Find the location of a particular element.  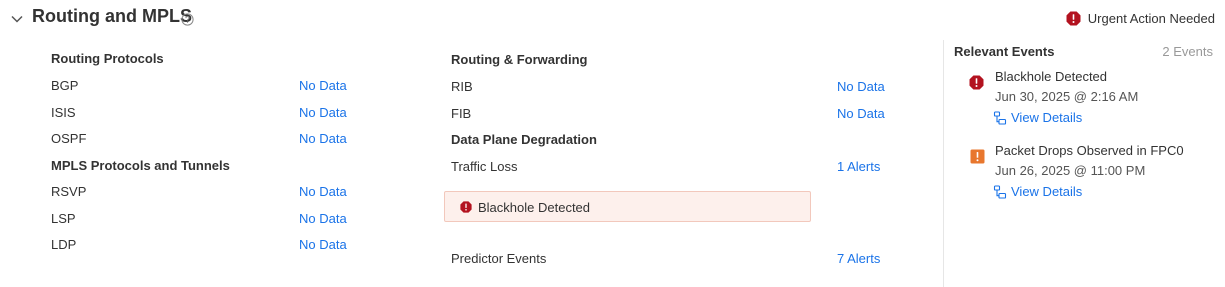

fib-label: FIB is located at coordinates (461, 113).